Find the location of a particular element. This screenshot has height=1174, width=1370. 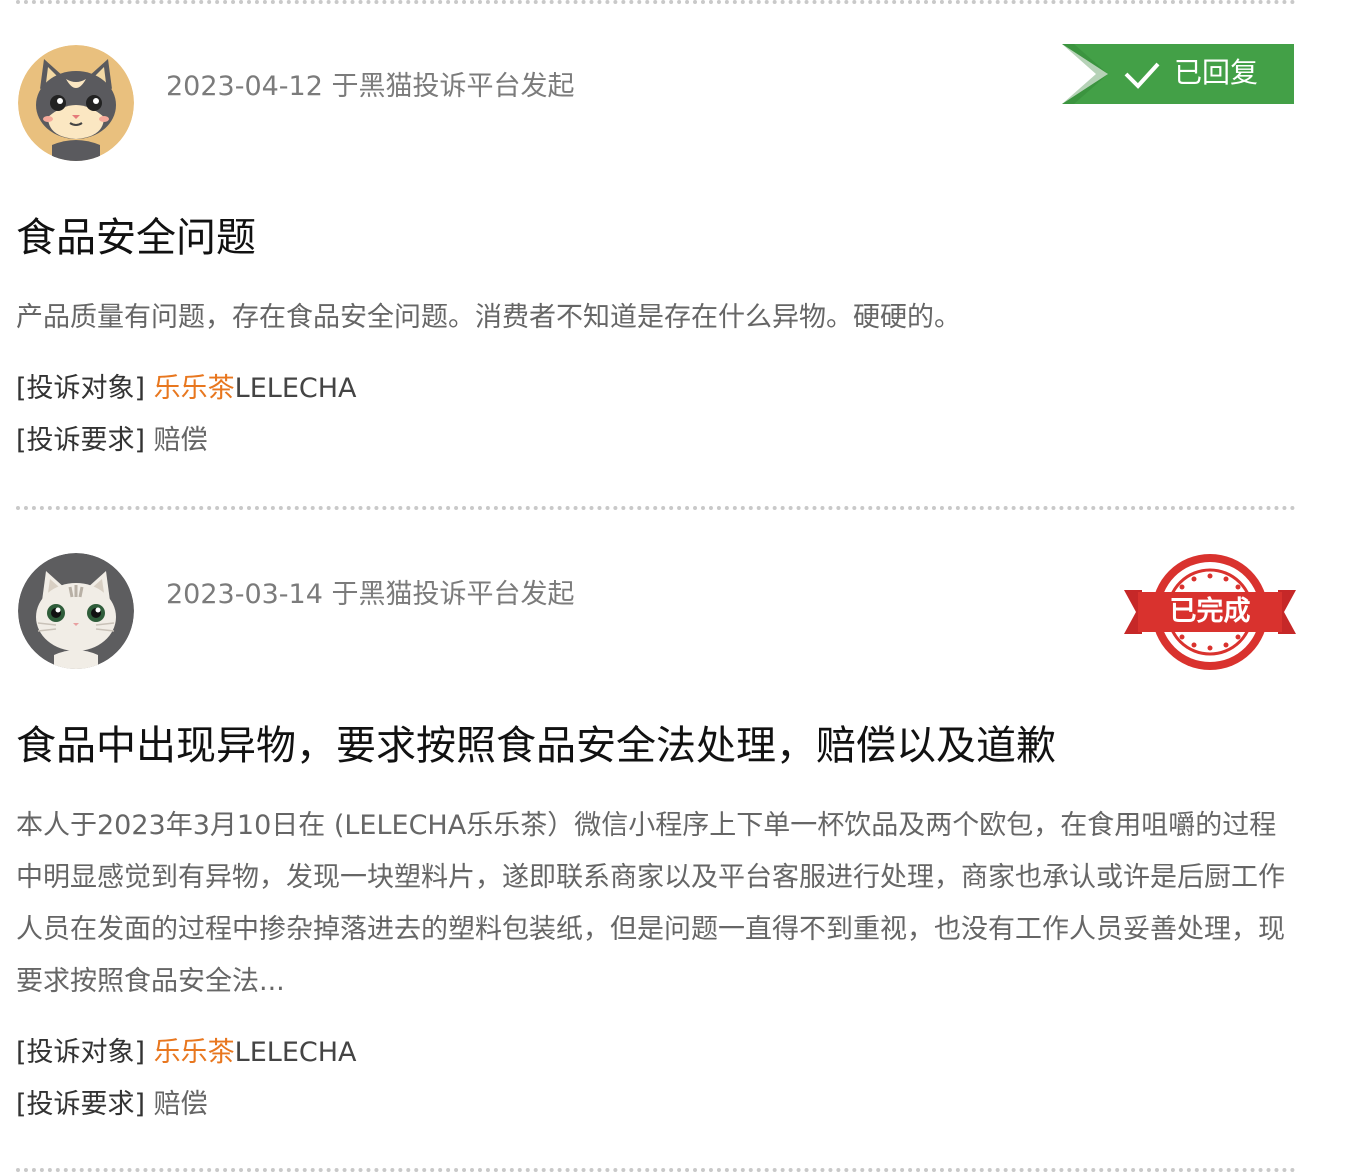

complaint-title: 食品中出现异物，要求按照食品安全法处理，赔偿以及道歉 is located at coordinates (536, 746).